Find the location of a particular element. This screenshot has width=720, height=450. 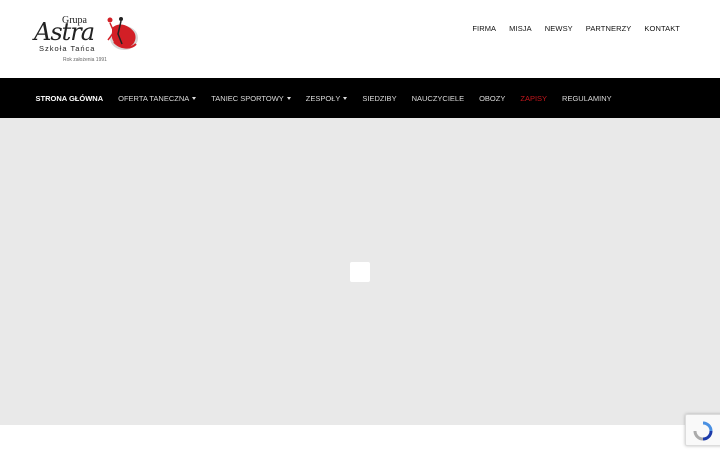

main-nav-label: SIEDZIBY is located at coordinates (379, 98).